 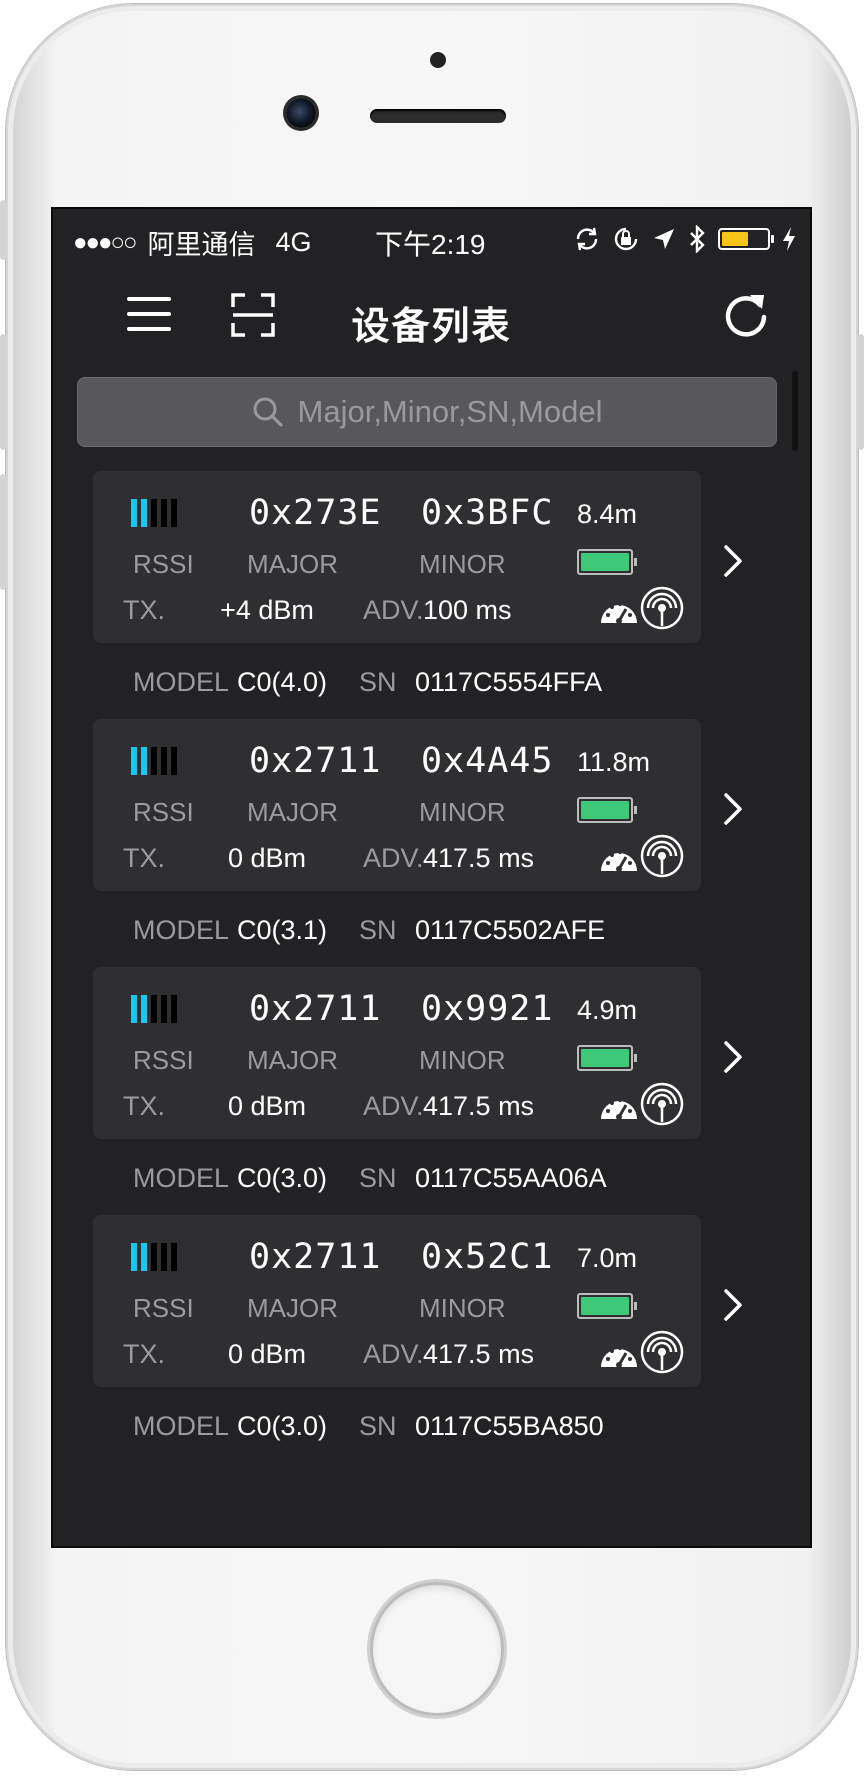 I want to click on distance-value: 11.8m, so click(x=614, y=762).